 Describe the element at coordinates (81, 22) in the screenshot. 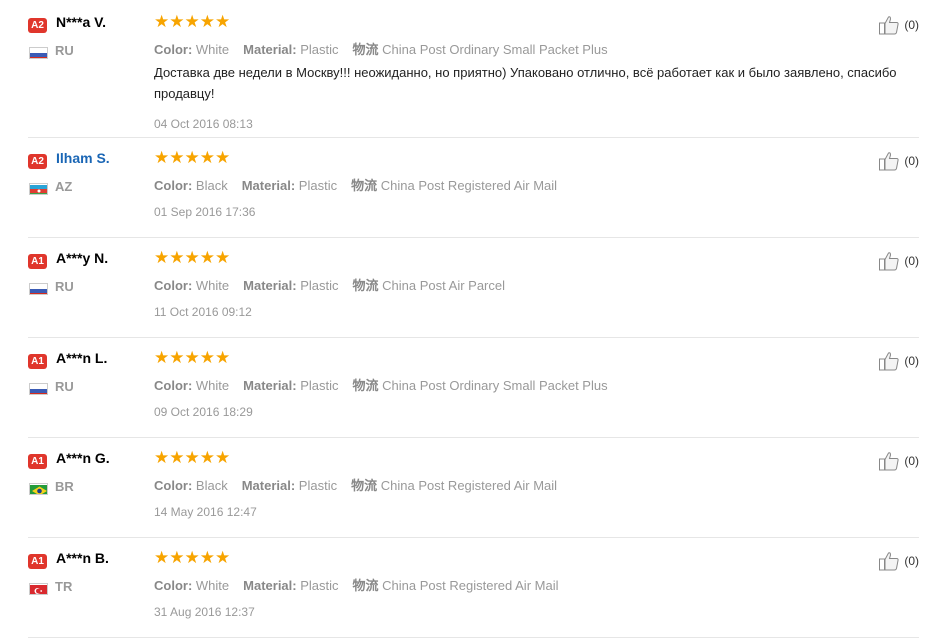

I see `buyer-name: N***a V.` at that location.